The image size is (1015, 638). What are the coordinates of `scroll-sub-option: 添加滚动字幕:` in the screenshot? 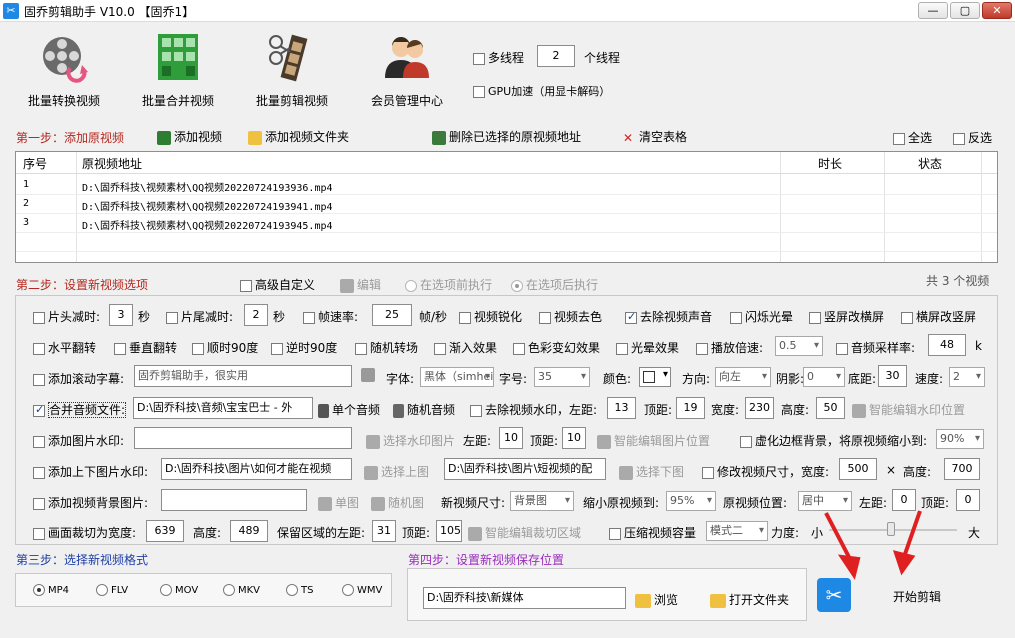 It's located at (78, 378).